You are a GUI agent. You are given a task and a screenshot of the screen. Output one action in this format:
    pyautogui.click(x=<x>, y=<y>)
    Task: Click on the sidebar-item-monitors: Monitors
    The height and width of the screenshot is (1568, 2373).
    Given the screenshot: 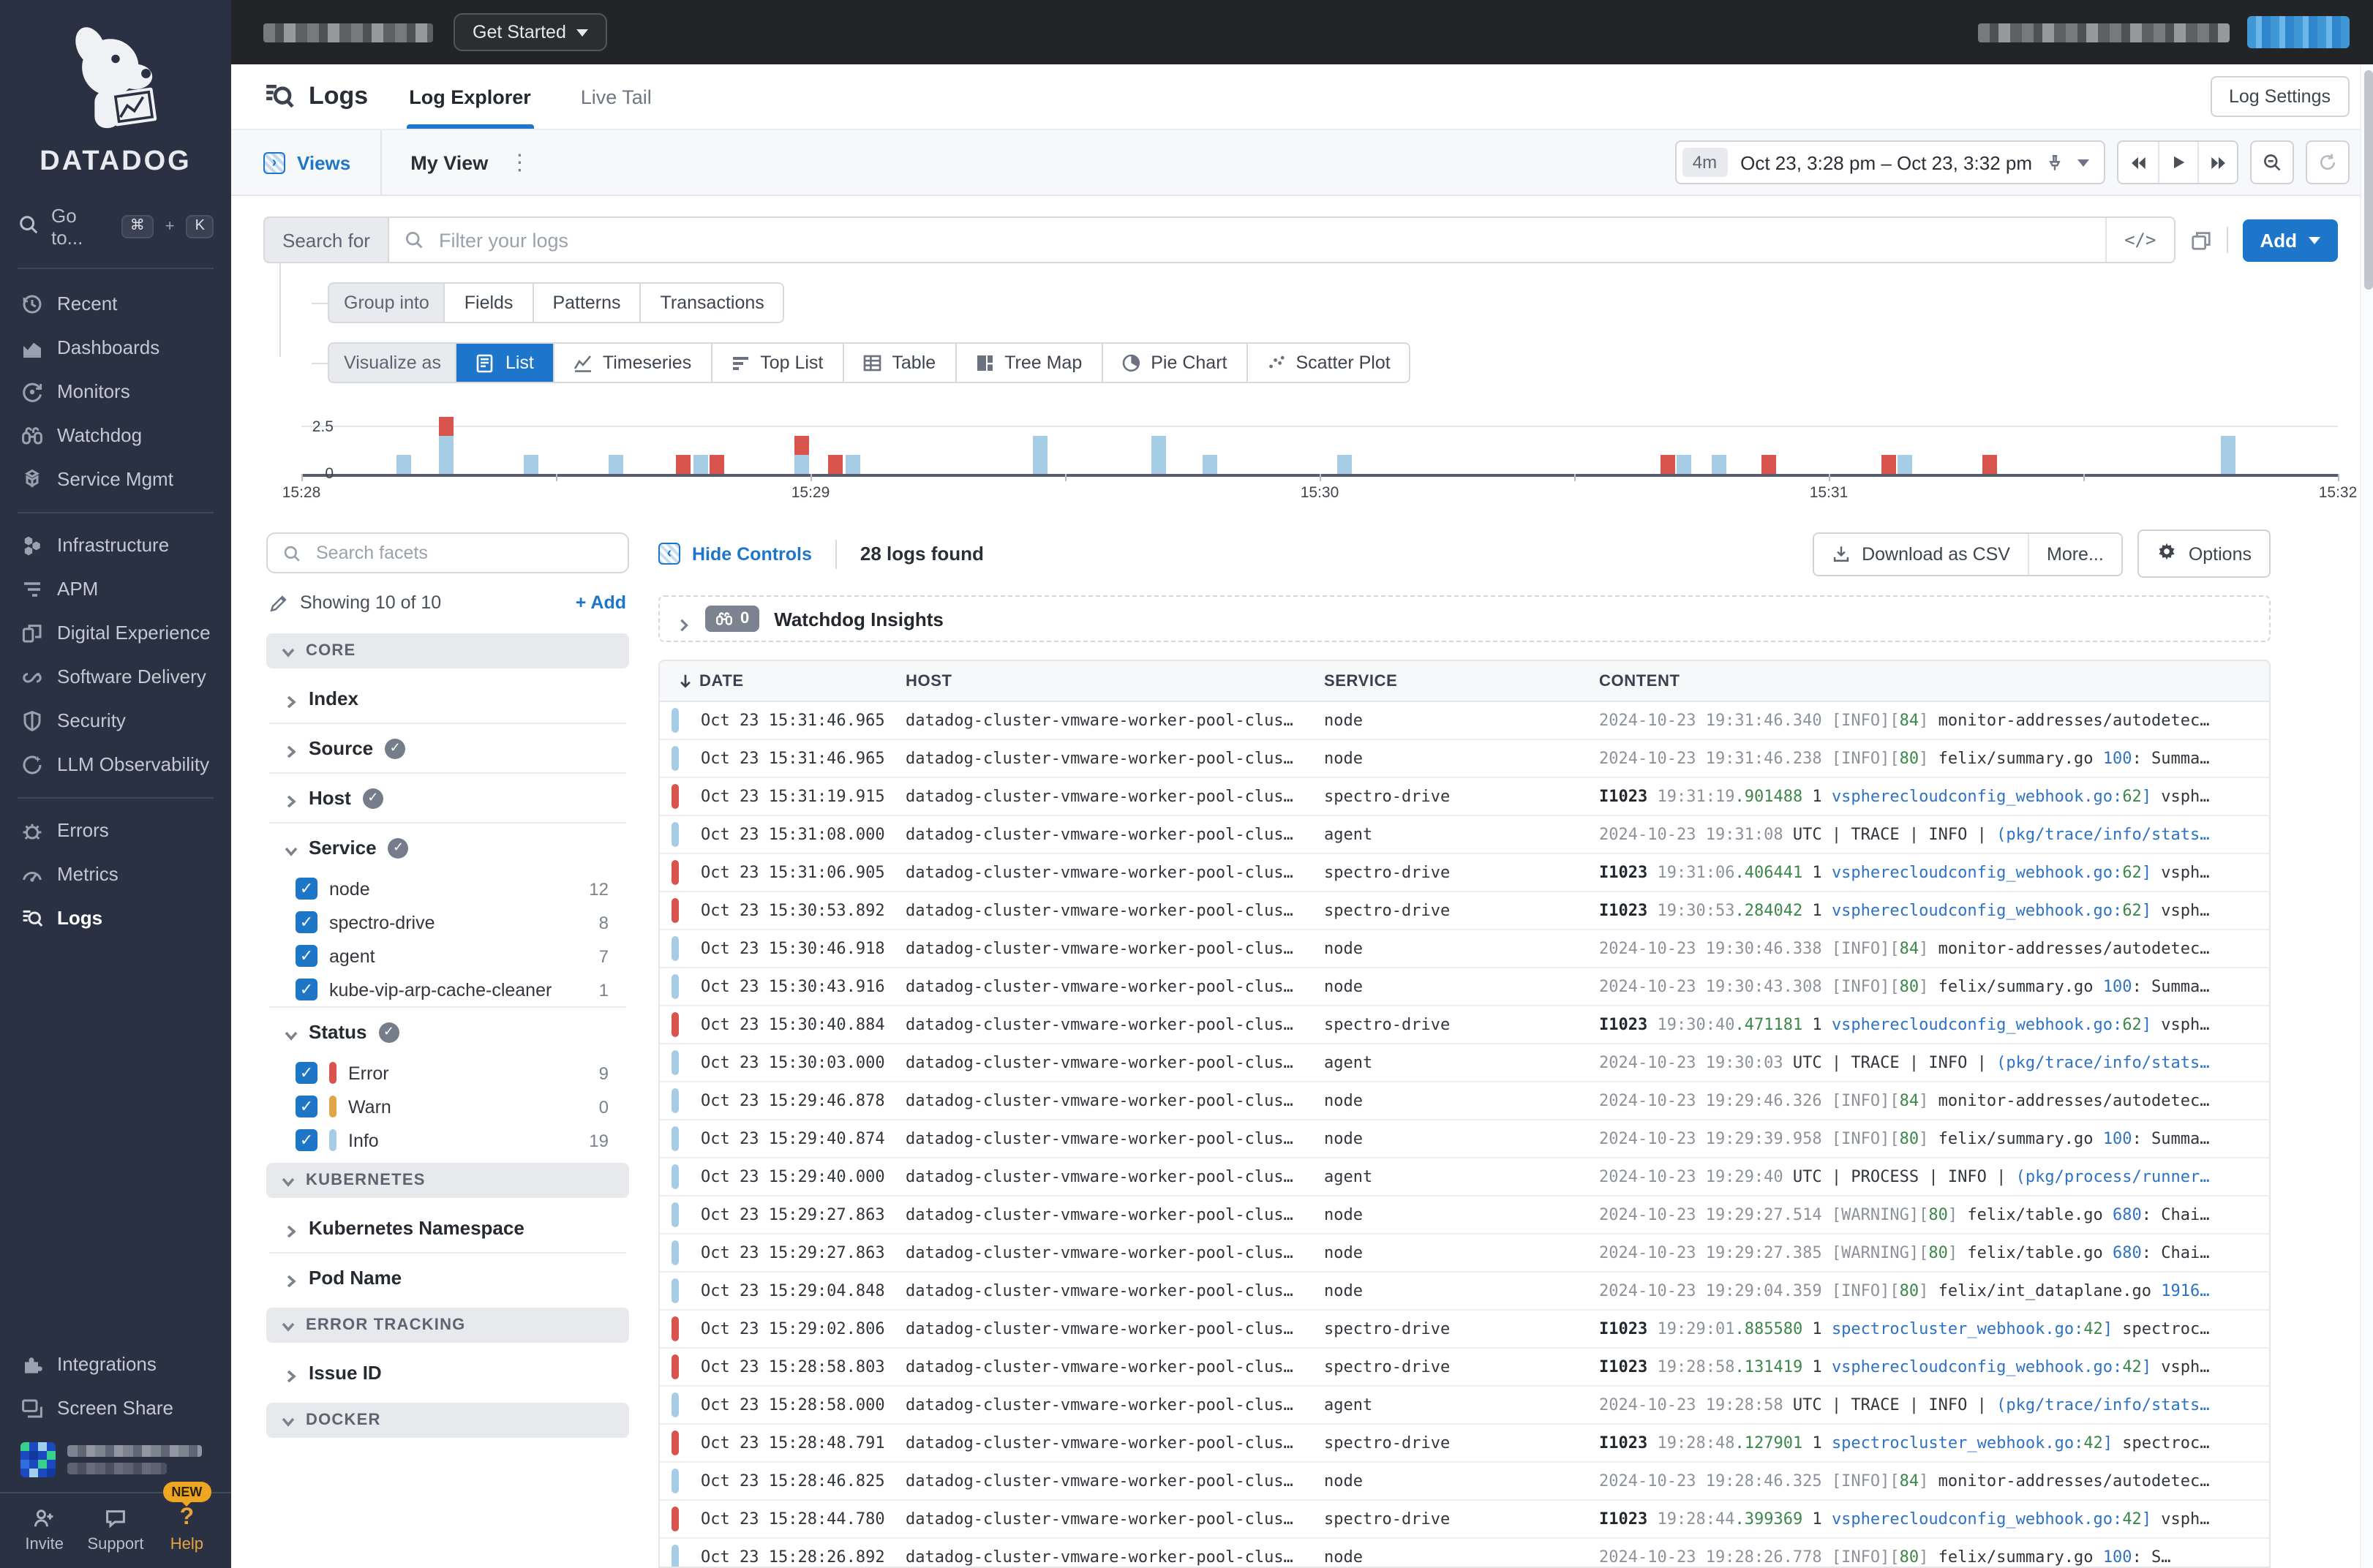 What is the action you would take?
    pyautogui.click(x=116, y=392)
    